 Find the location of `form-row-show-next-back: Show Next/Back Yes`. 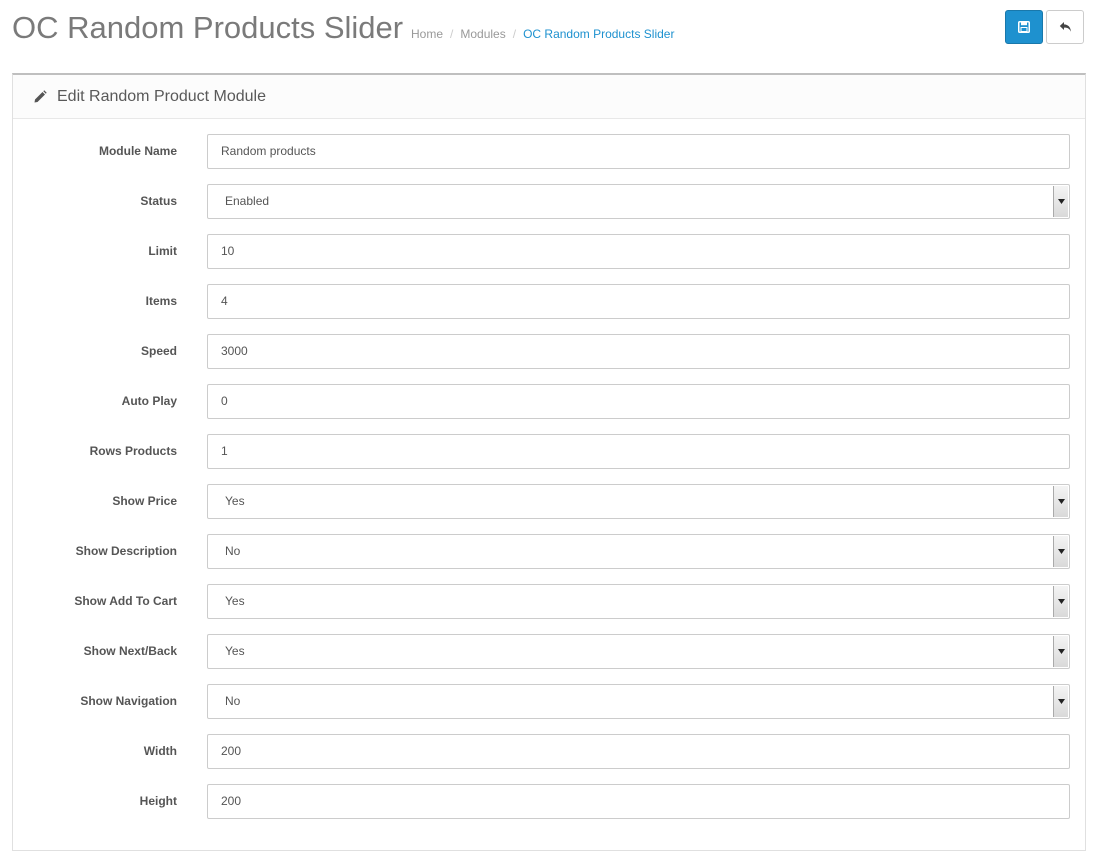

form-row-show-next-back: Show Next/Back Yes is located at coordinates (549, 651).